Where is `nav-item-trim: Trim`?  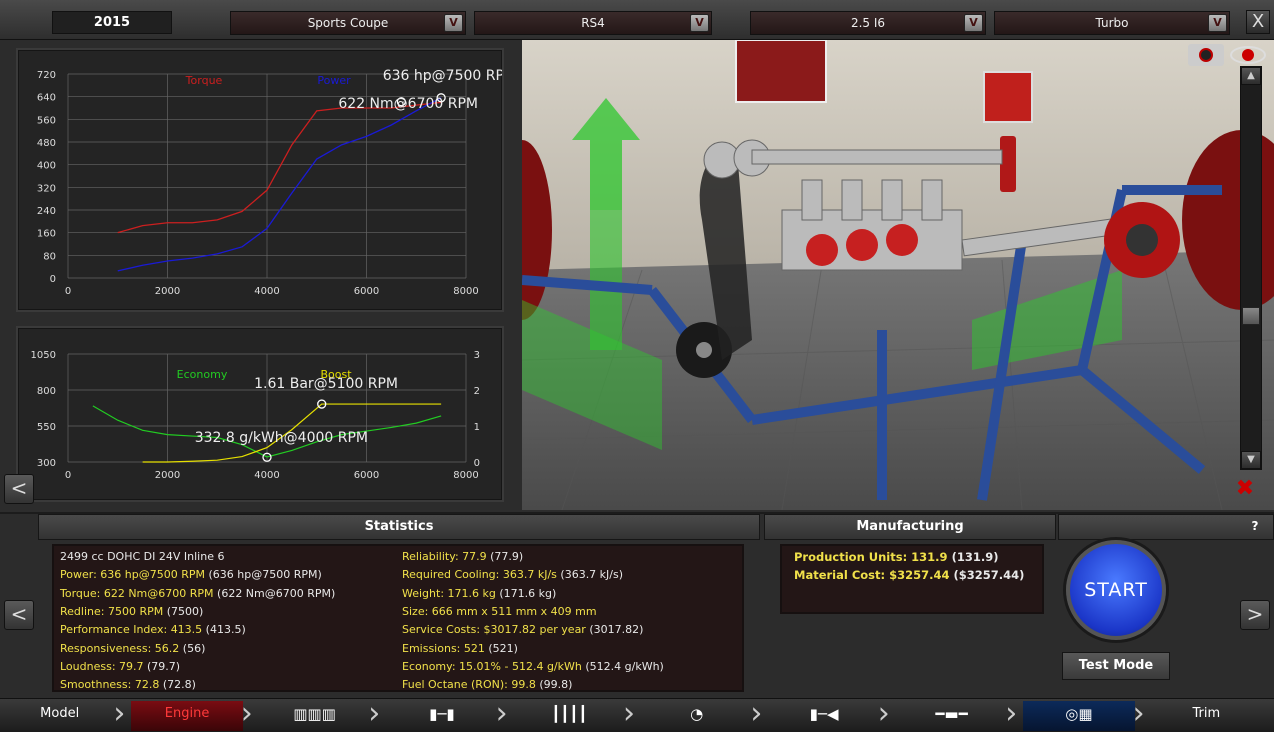 nav-item-trim: Trim is located at coordinates (1206, 716).